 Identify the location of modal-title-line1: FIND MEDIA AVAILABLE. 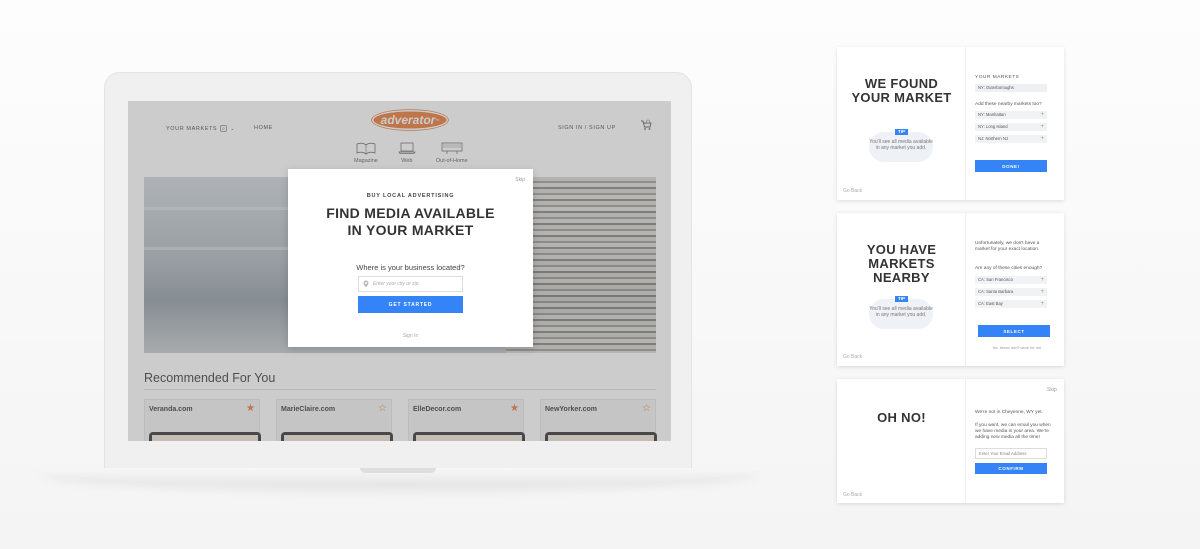
(410, 213).